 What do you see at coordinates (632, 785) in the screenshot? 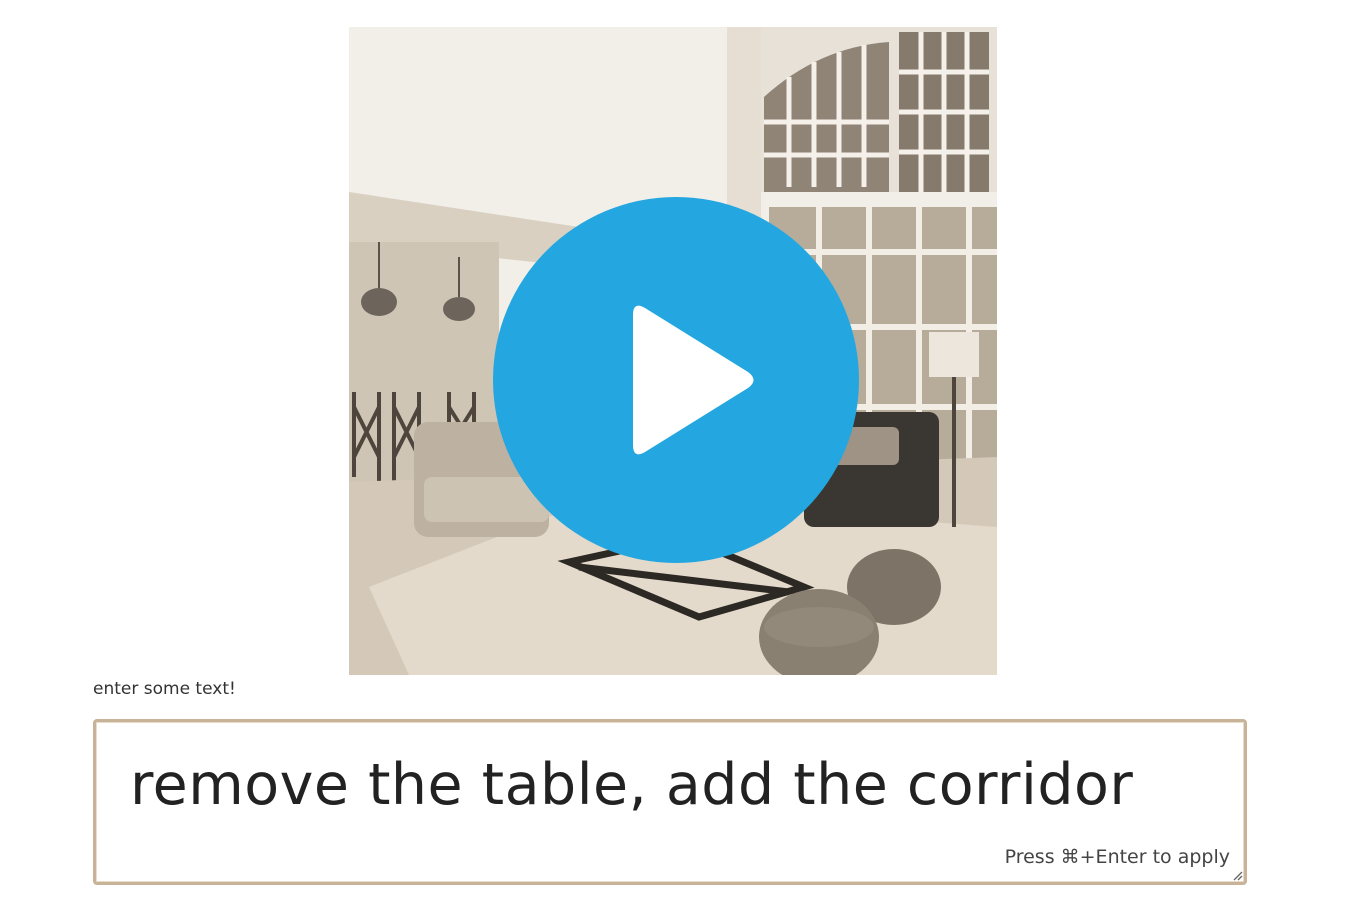
I see `prompt-text: remove the table, add the corridor` at bounding box center [632, 785].